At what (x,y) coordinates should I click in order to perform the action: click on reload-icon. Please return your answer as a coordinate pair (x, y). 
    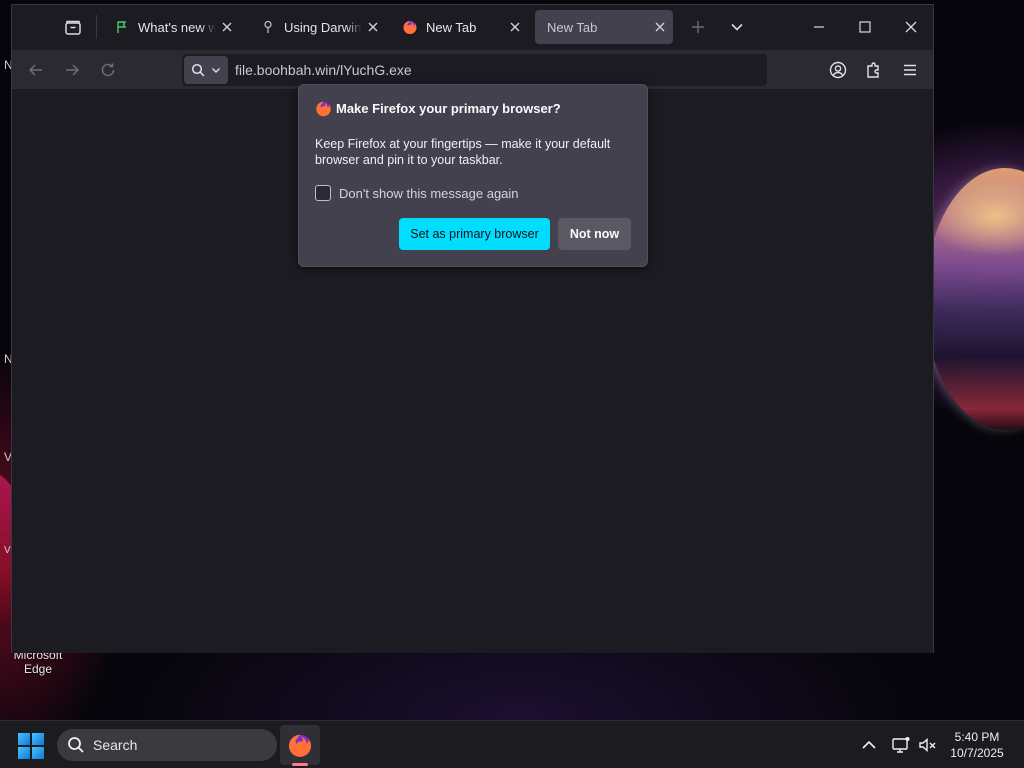
    Looking at the image, I should click on (108, 70).